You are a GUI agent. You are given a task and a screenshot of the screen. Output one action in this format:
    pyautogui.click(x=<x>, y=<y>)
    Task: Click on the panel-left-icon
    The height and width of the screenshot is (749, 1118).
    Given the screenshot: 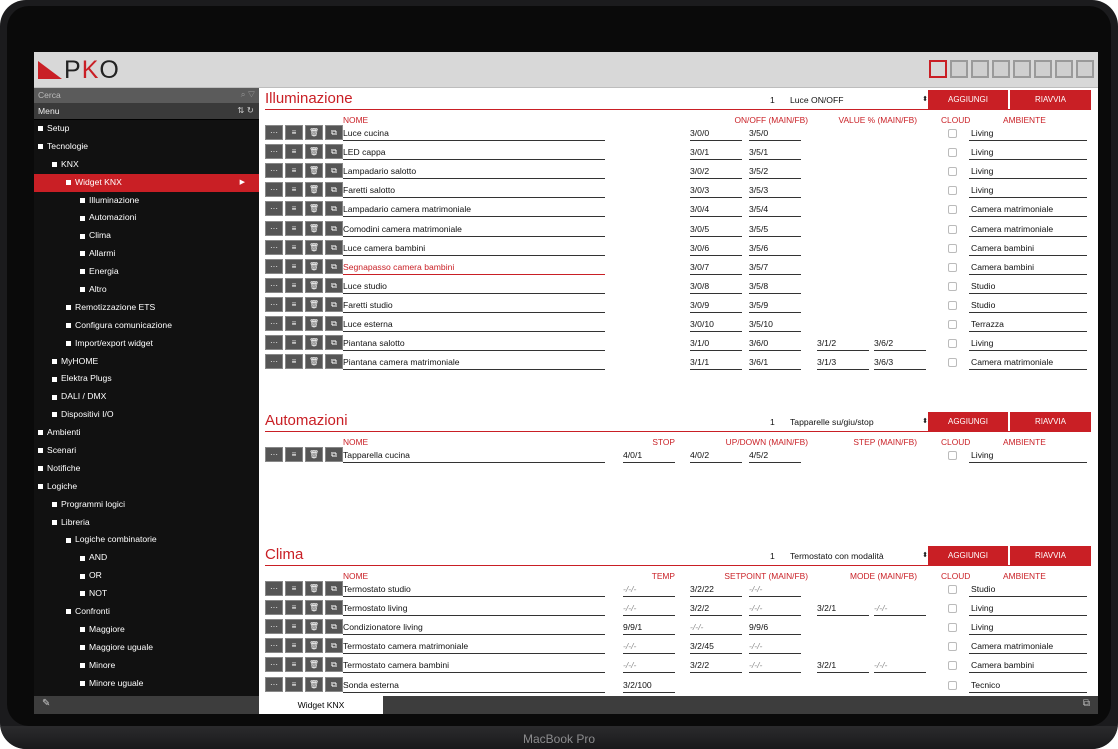 What is the action you would take?
    pyautogui.click(x=1001, y=69)
    